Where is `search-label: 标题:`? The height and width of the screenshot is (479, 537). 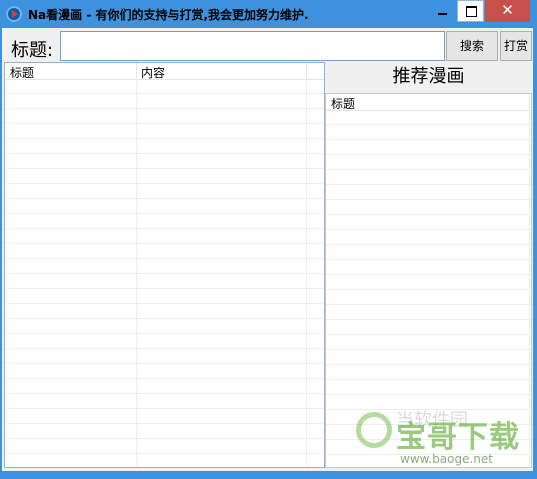 search-label: 标题: is located at coordinates (32, 50).